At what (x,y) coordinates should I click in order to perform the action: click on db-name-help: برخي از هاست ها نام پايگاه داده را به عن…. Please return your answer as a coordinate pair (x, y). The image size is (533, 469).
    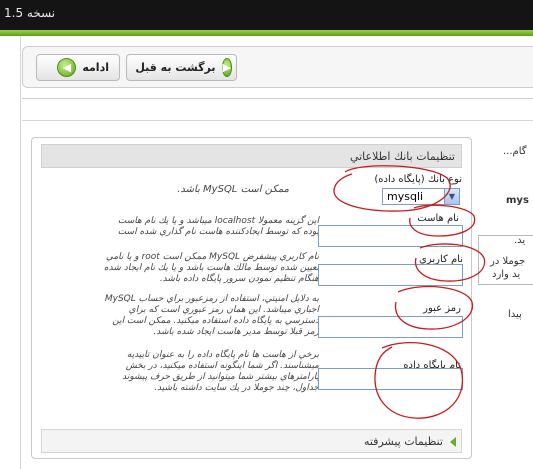
    Looking at the image, I should click on (220, 371).